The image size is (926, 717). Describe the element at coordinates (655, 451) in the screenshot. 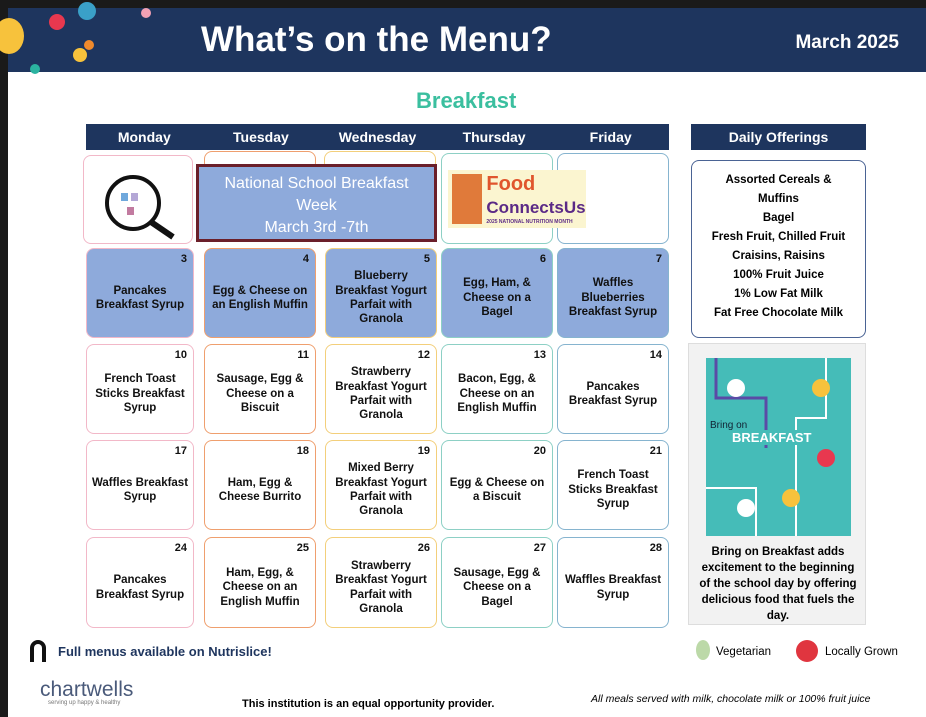

I see `date-number: 21` at that location.